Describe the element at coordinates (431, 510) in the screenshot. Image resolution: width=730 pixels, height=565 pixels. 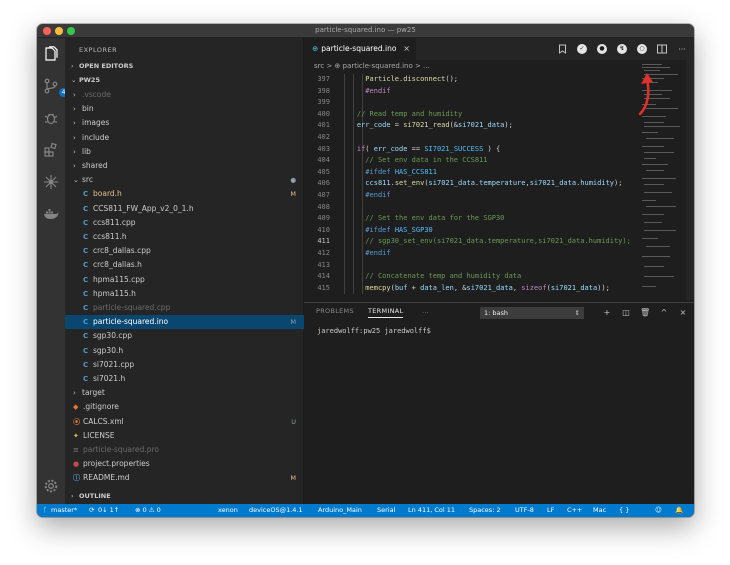
I see `status-cursor: Ln 411, Col 11` at that location.